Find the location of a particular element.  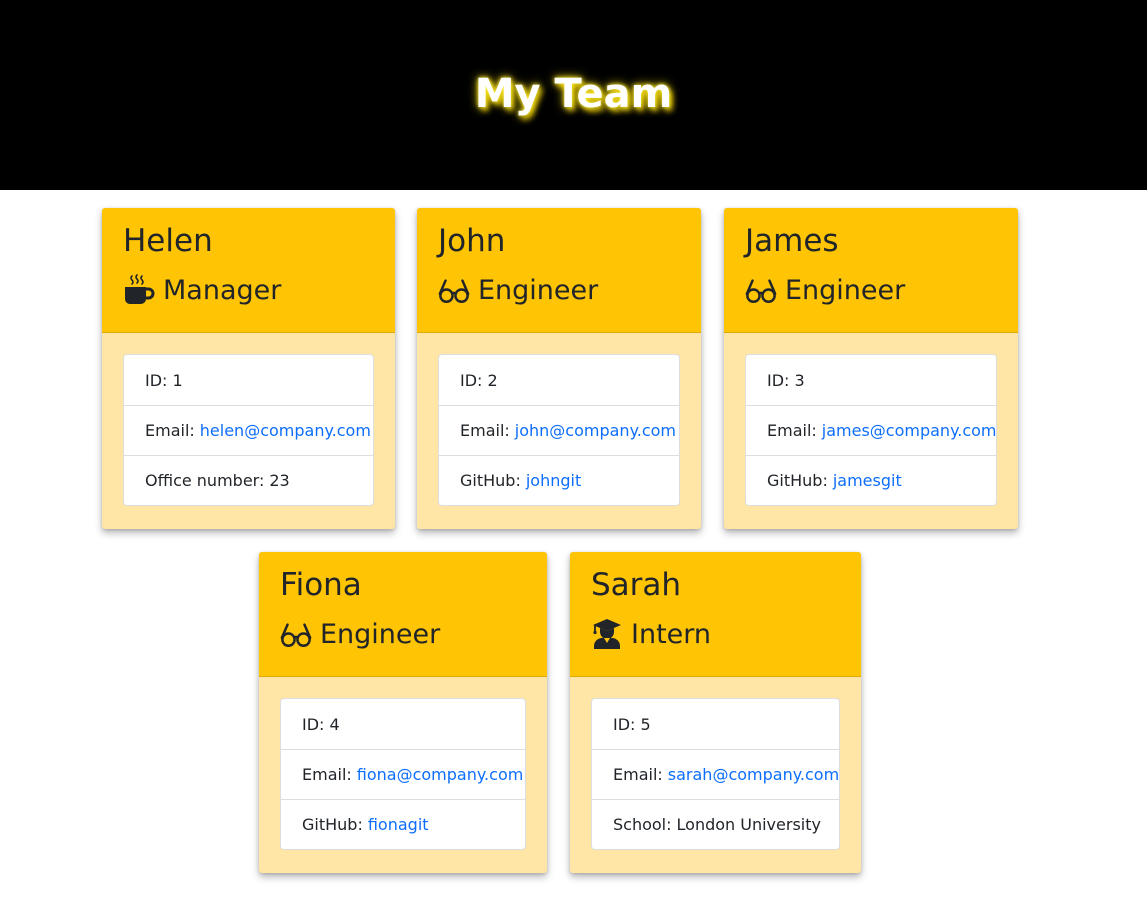

github-row: GitHub: fionagit is located at coordinates (403, 824).